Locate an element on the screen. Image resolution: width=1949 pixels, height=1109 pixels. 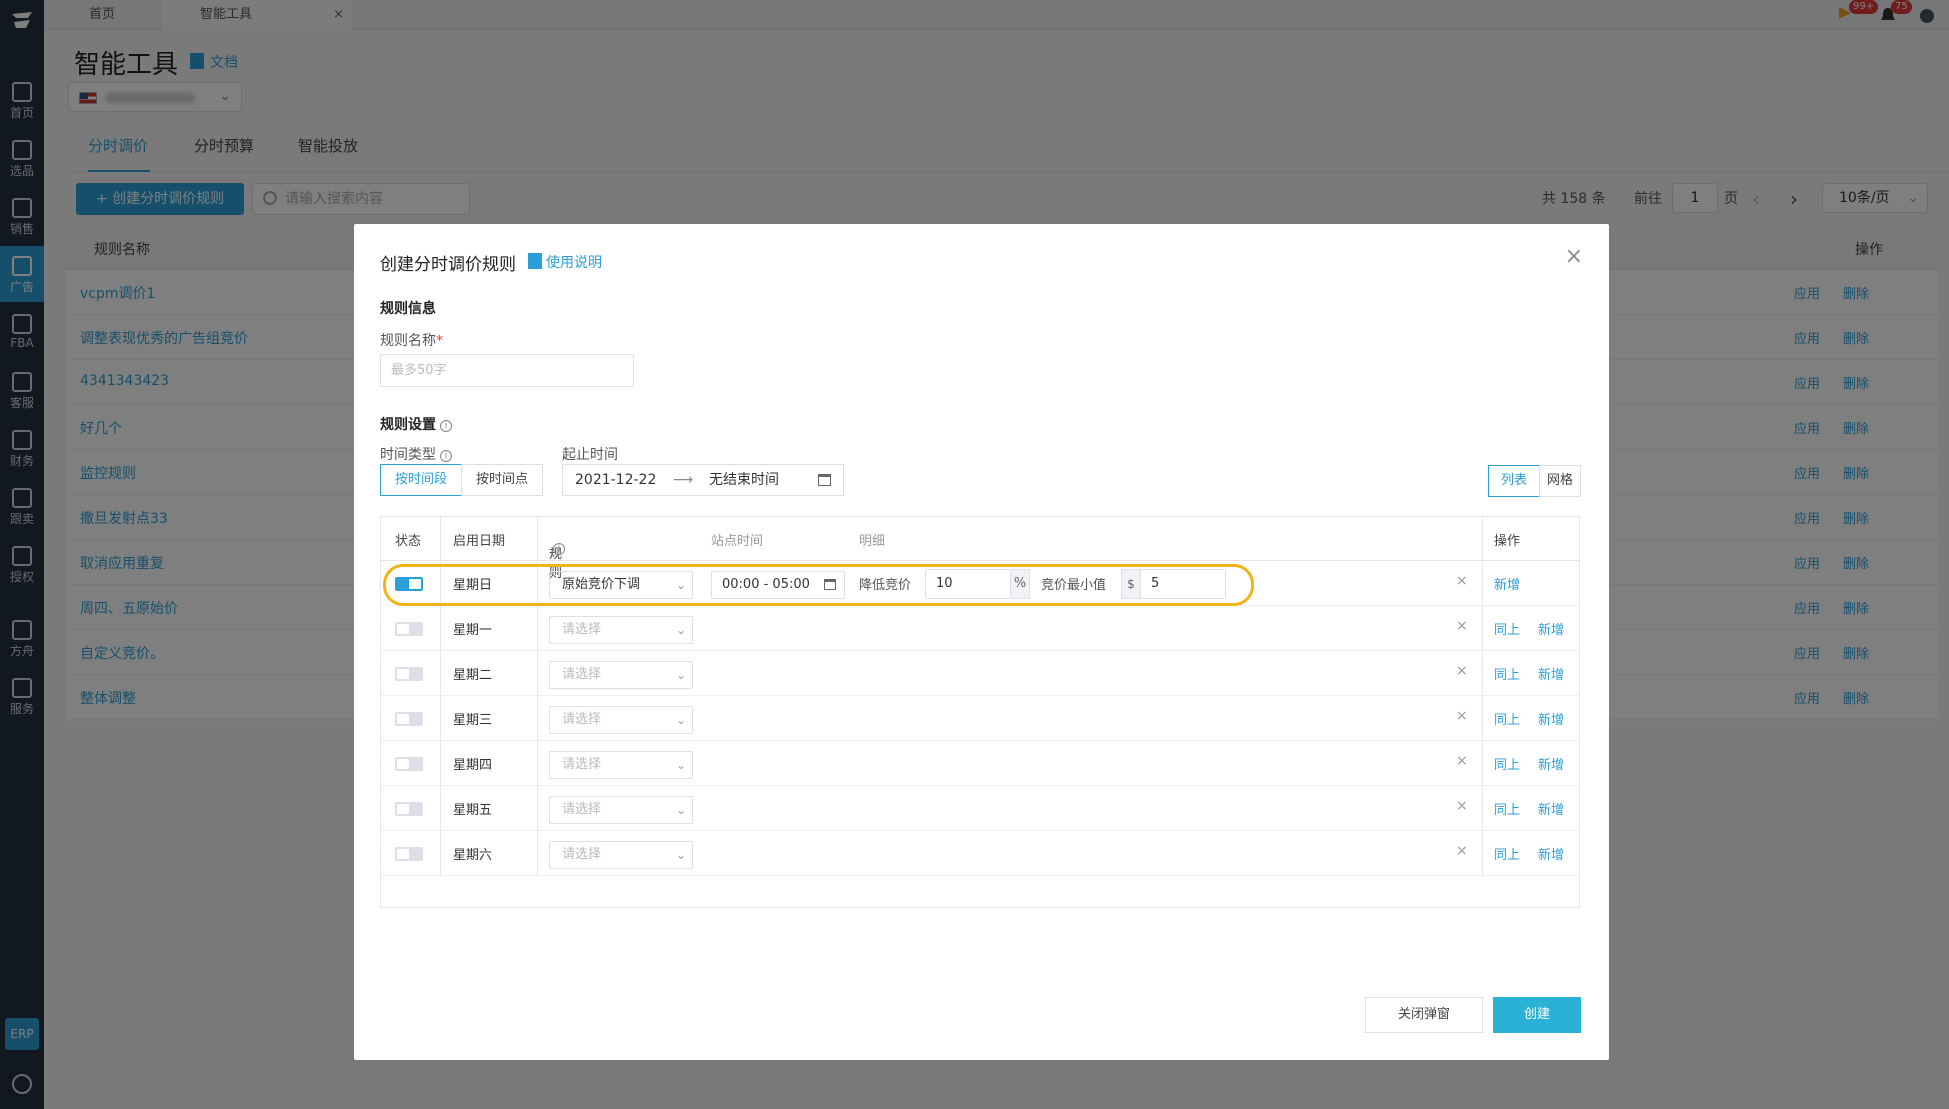
time-type-period: 按时间段 is located at coordinates (421, 480).